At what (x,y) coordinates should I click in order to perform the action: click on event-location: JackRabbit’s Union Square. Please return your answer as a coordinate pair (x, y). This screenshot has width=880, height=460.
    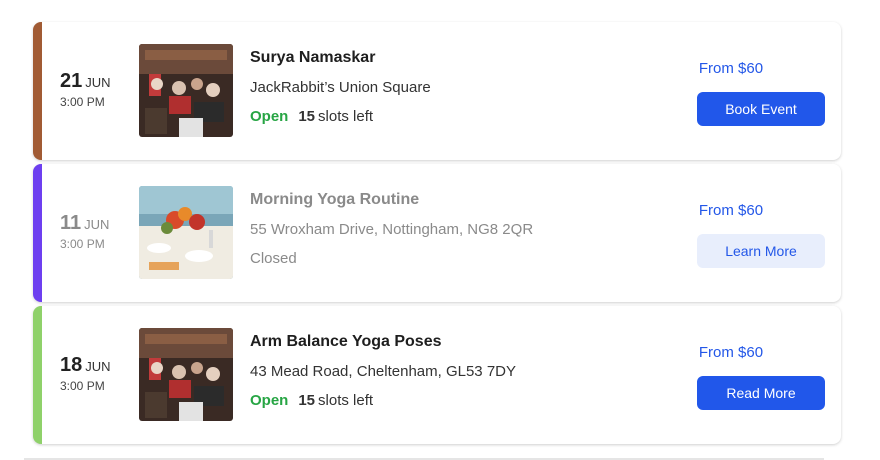
    Looking at the image, I should click on (340, 87).